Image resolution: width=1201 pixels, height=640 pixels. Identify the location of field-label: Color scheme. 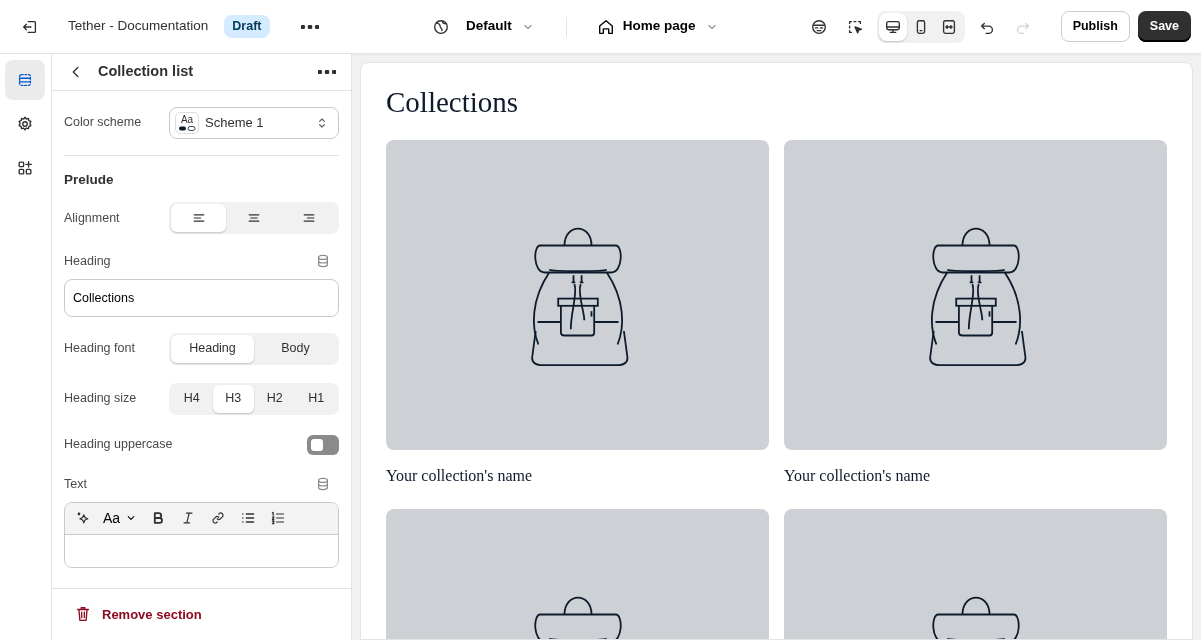
(103, 123).